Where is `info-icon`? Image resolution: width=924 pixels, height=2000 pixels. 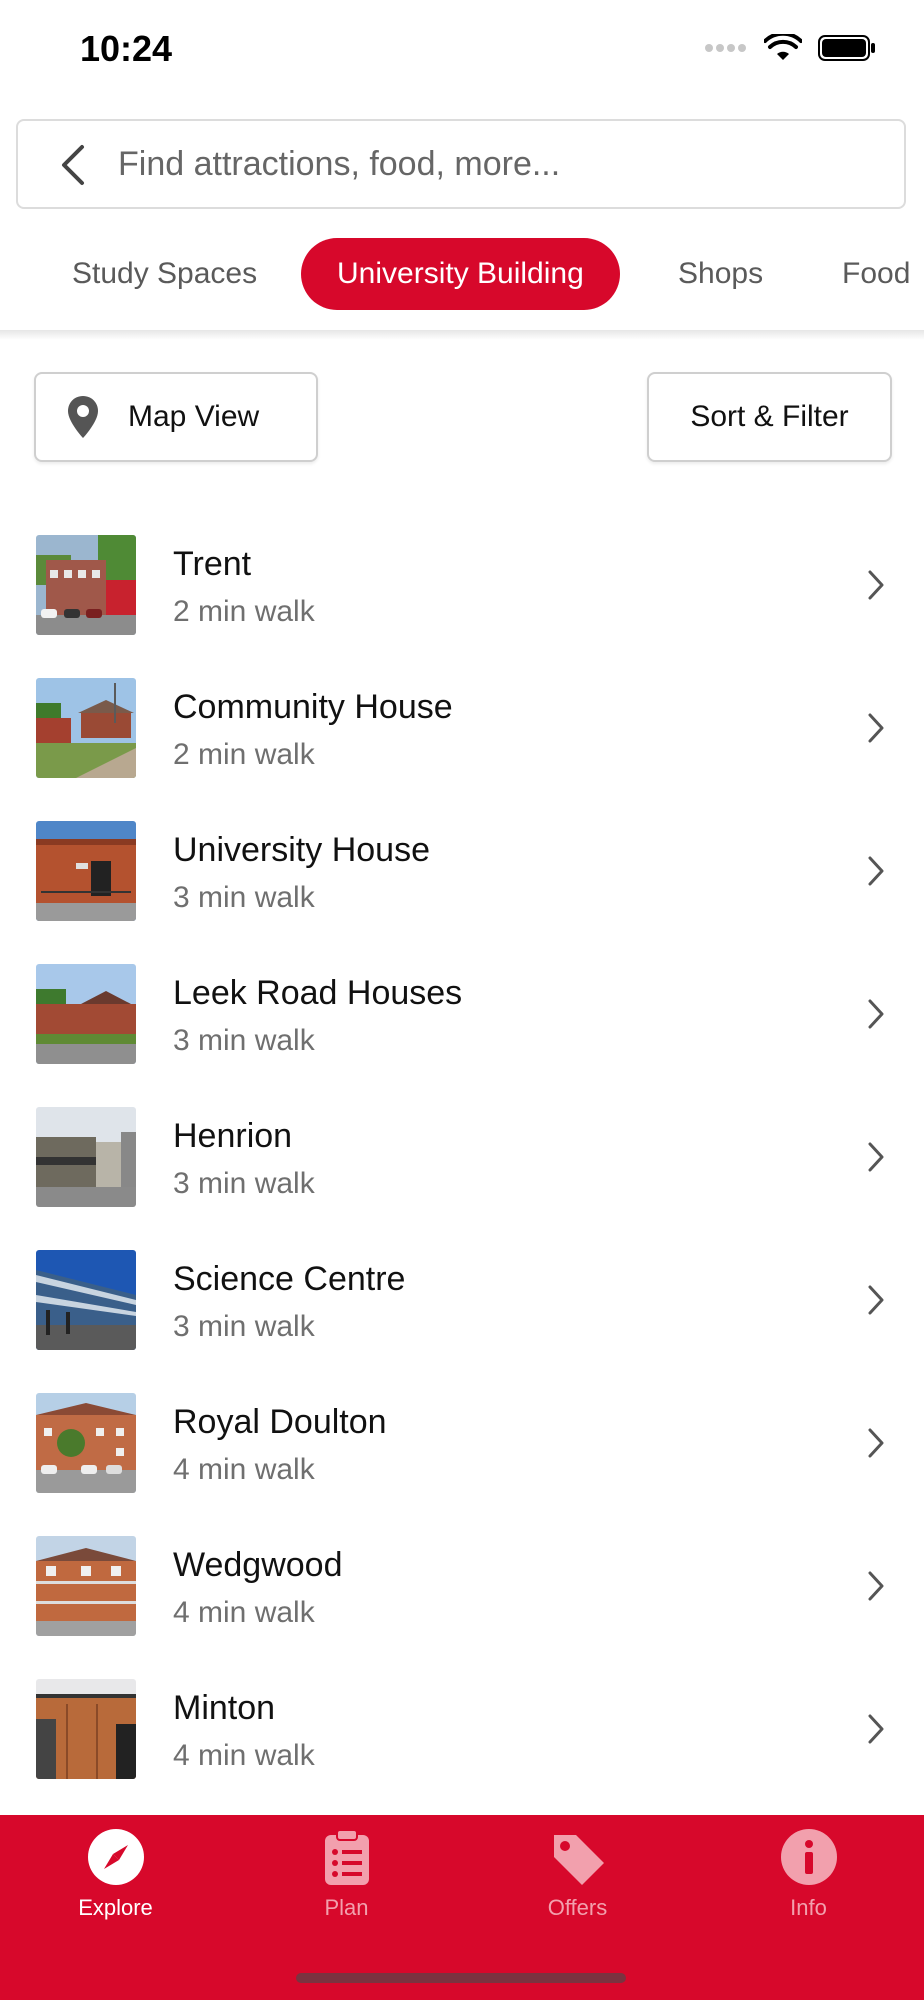 info-icon is located at coordinates (809, 1857).